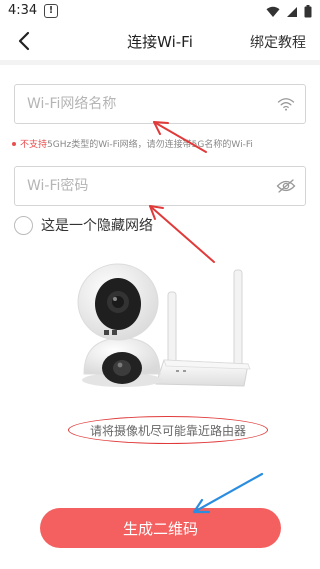 Image resolution: width=320 pixels, height=569 pixels. Describe the element at coordinates (119, 325) in the screenshot. I see `camera-illustration` at that location.